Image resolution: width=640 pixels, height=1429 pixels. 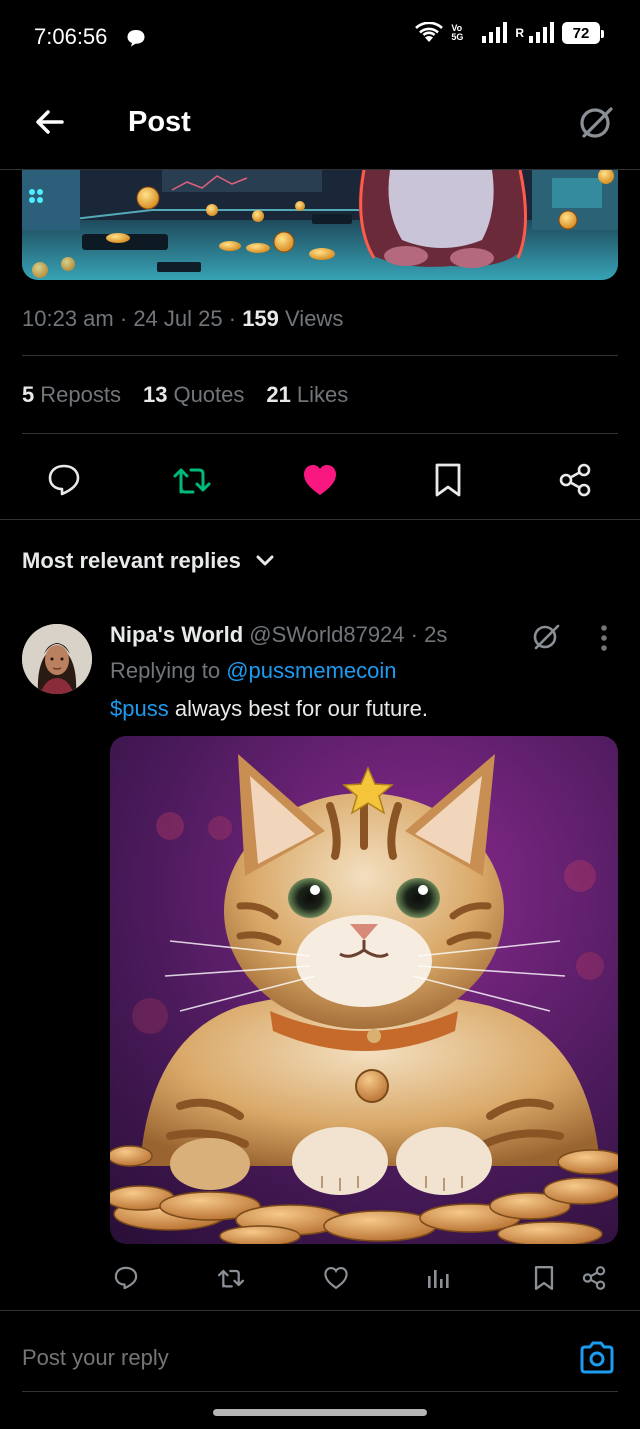 What do you see at coordinates (178, 318) in the screenshot?
I see `post-date: 24 Jul 25` at bounding box center [178, 318].